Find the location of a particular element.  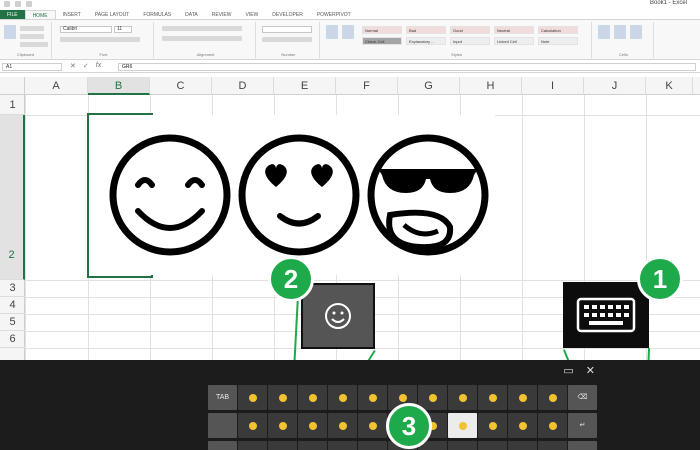

column-header-a: A is located at coordinates (56, 86).